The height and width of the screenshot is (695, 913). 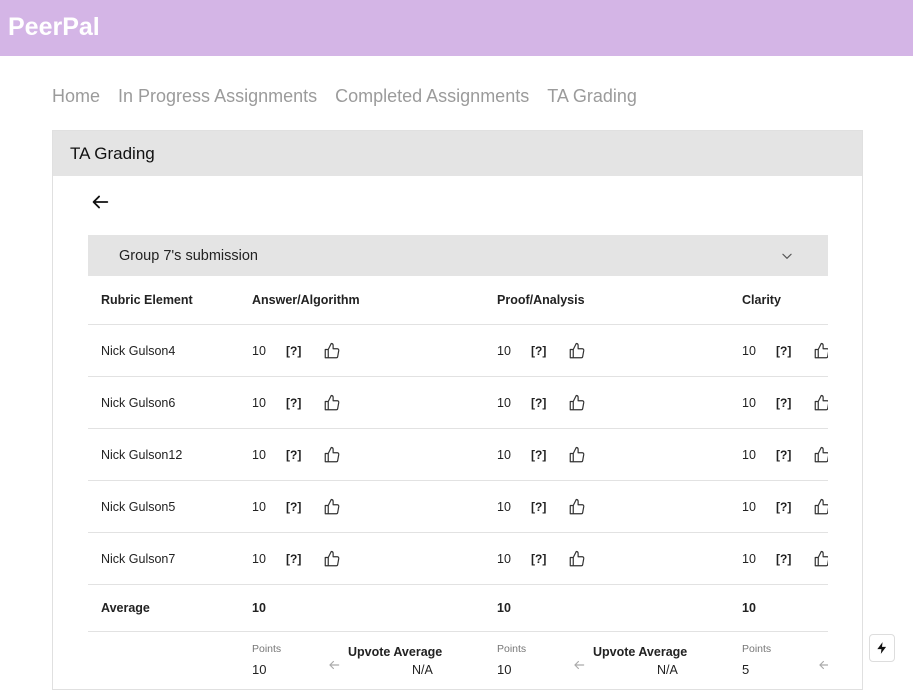 What do you see at coordinates (541, 300) in the screenshot?
I see `column-header: Proof/Analysis` at bounding box center [541, 300].